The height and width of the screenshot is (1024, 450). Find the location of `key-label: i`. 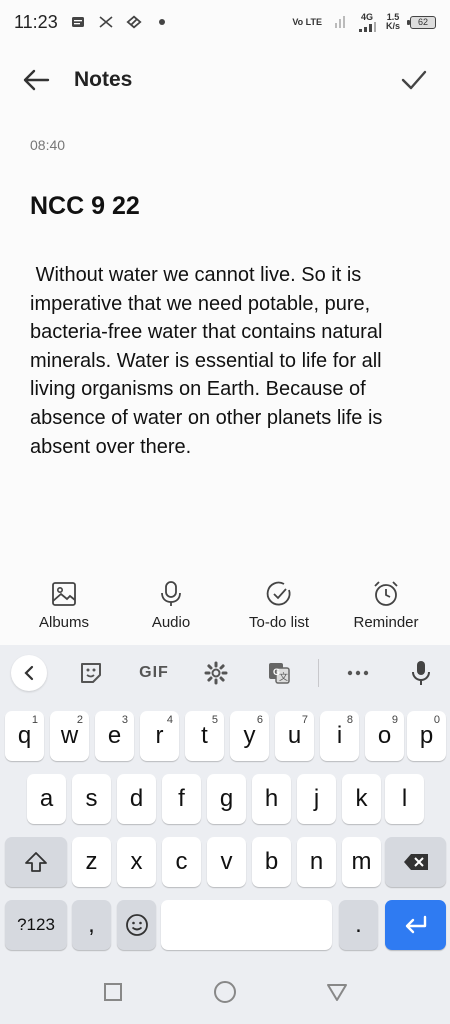

key-label: i is located at coordinates (339, 735).